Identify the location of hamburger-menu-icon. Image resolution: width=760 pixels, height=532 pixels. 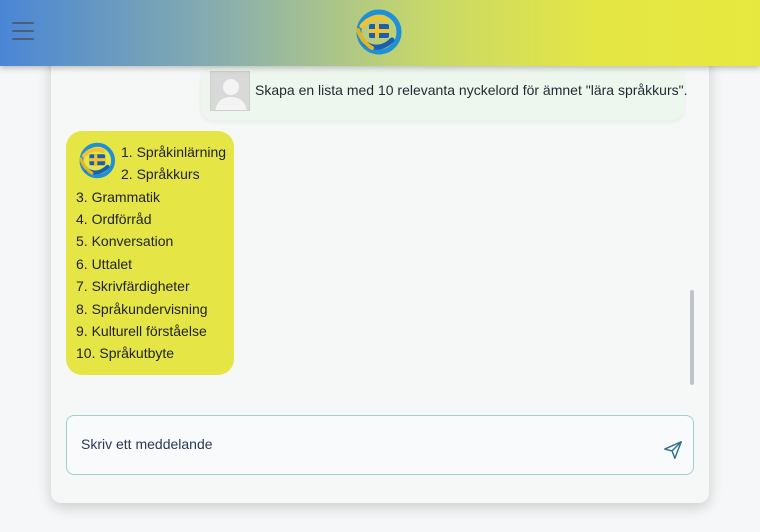
(23, 31).